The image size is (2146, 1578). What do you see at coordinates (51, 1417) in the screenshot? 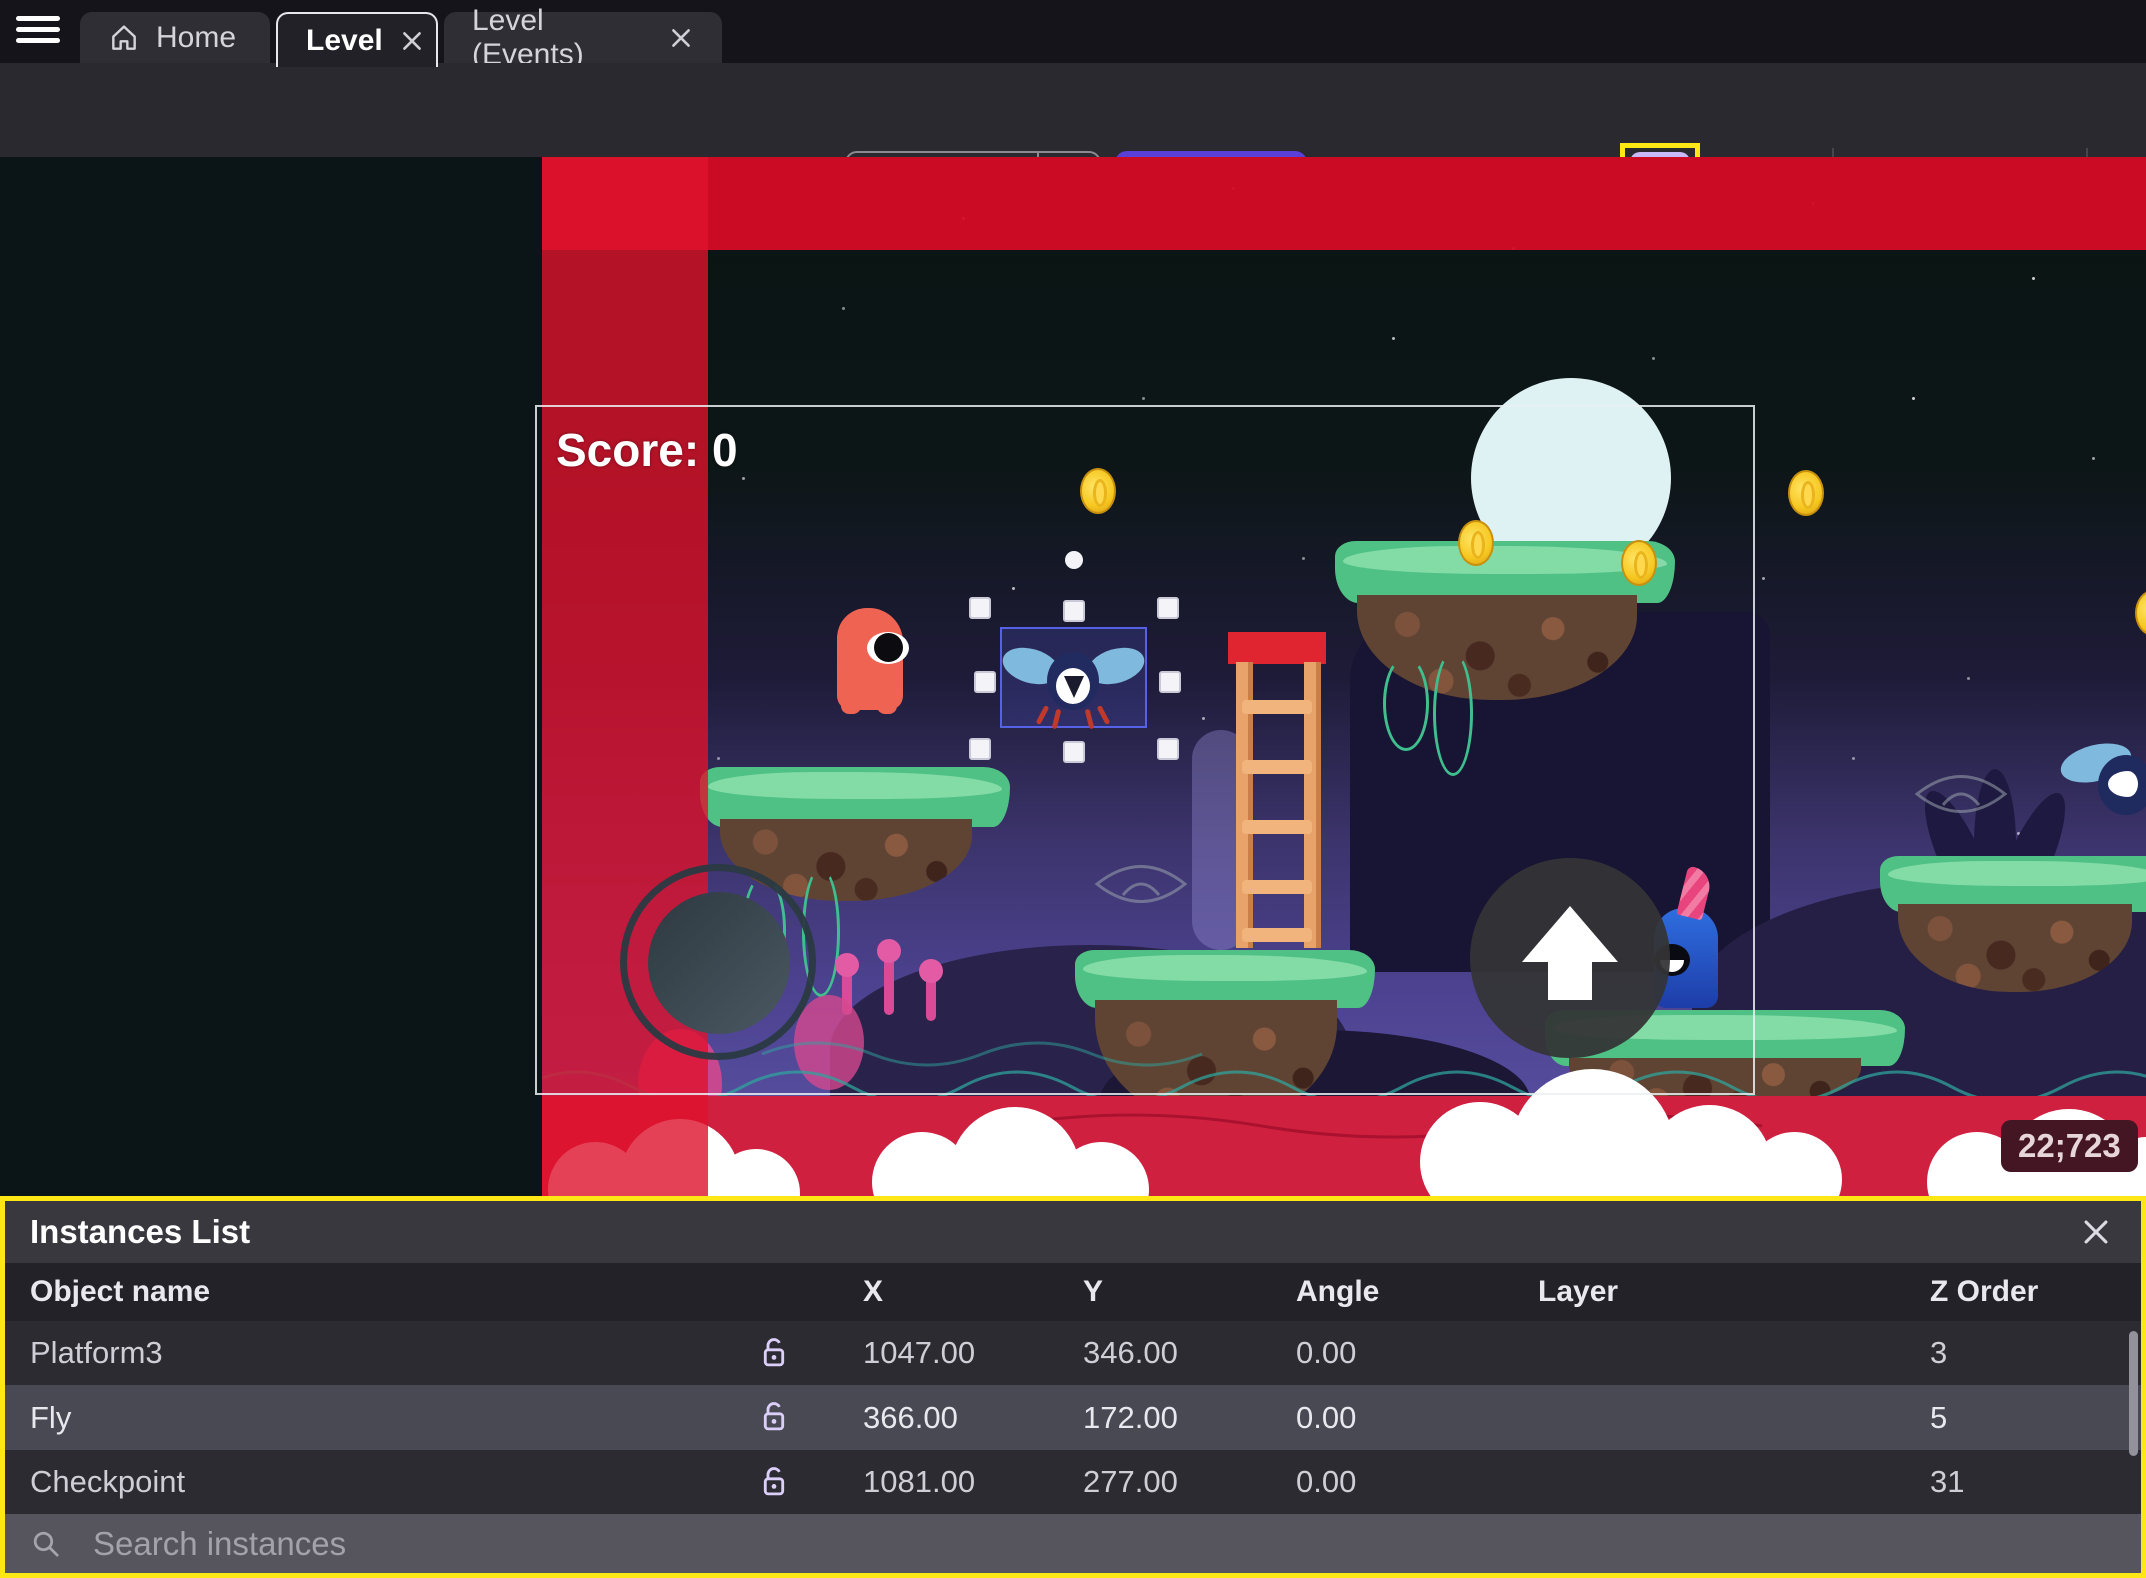
I see `instance-name: Fly` at bounding box center [51, 1417].